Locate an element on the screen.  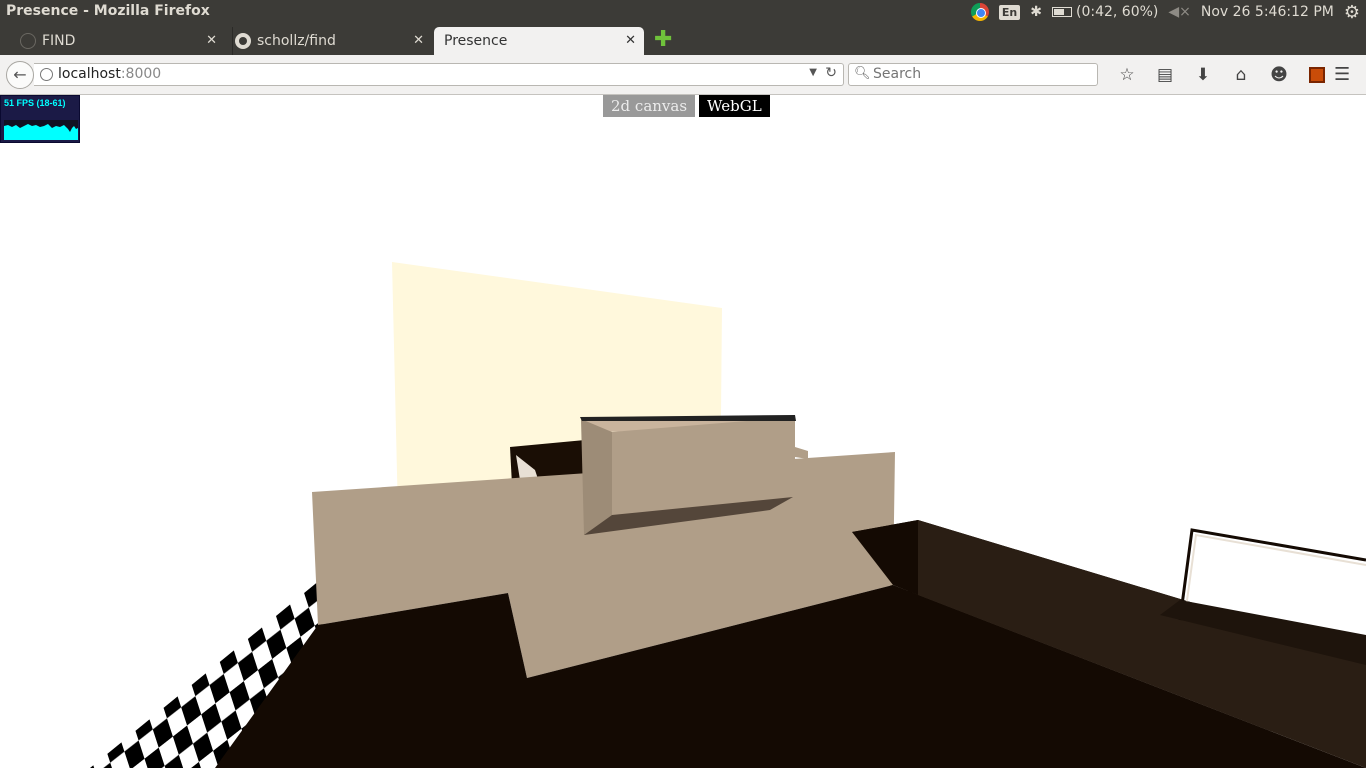
url-host: localhost is located at coordinates (89, 74).